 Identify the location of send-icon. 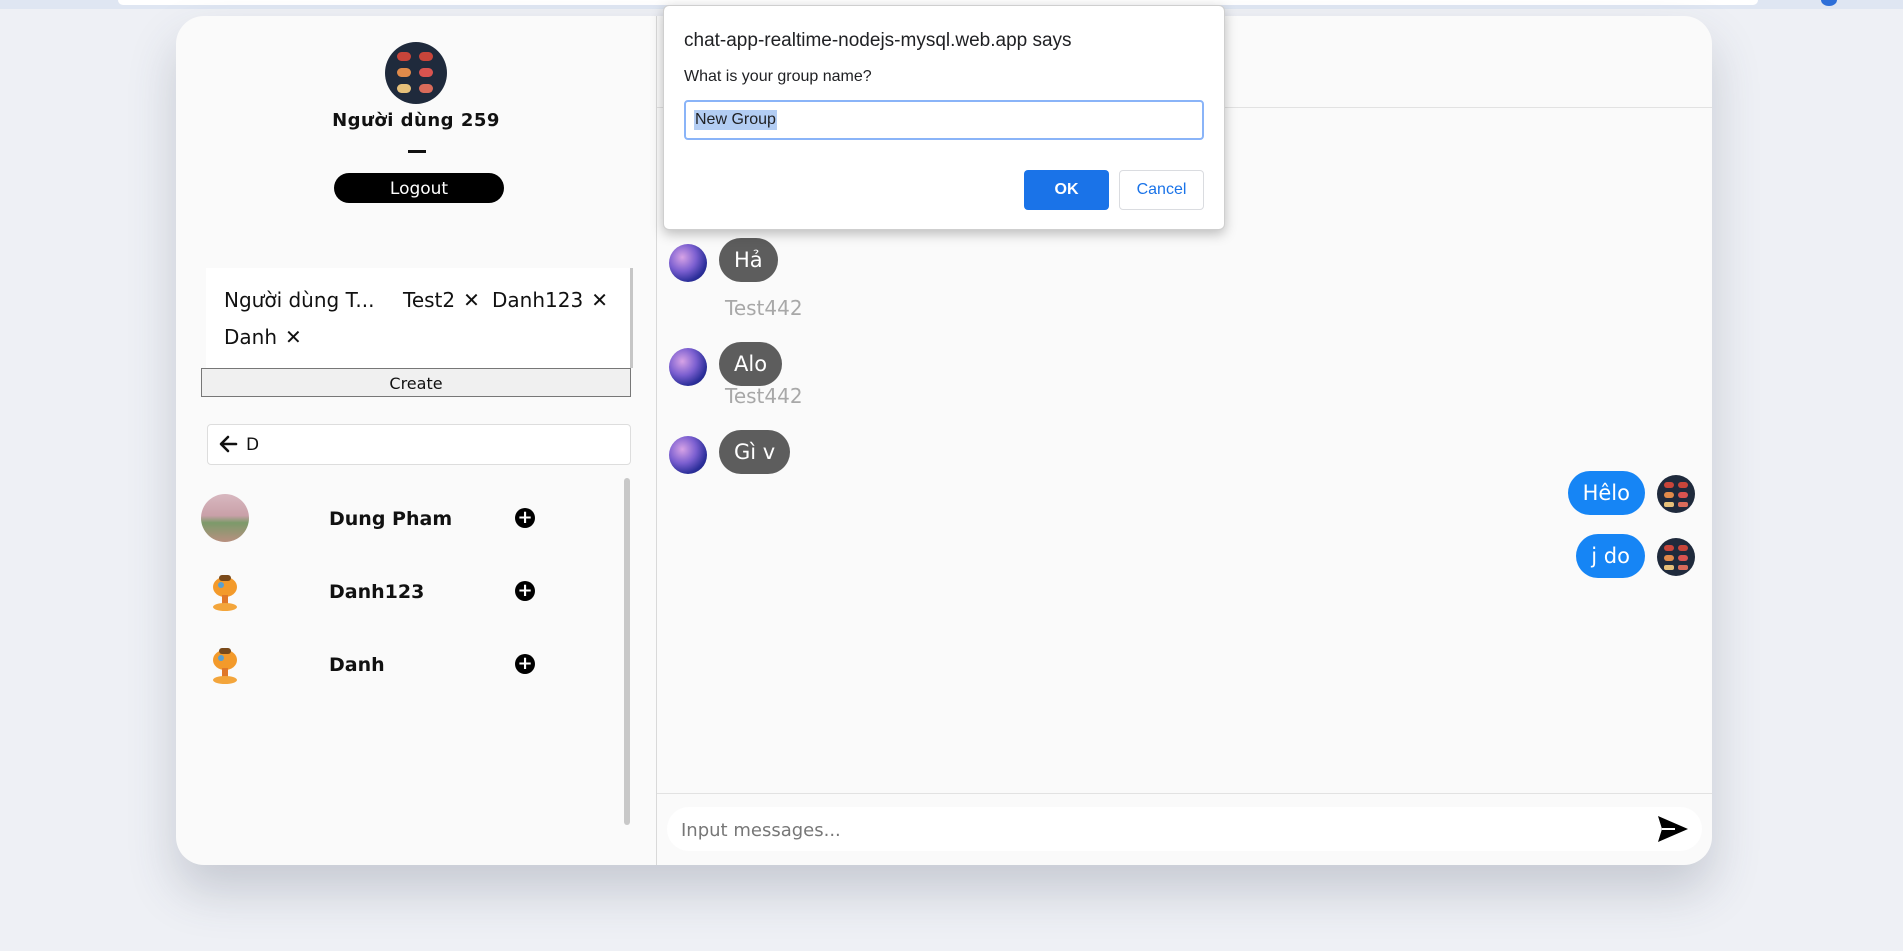
(1673, 829).